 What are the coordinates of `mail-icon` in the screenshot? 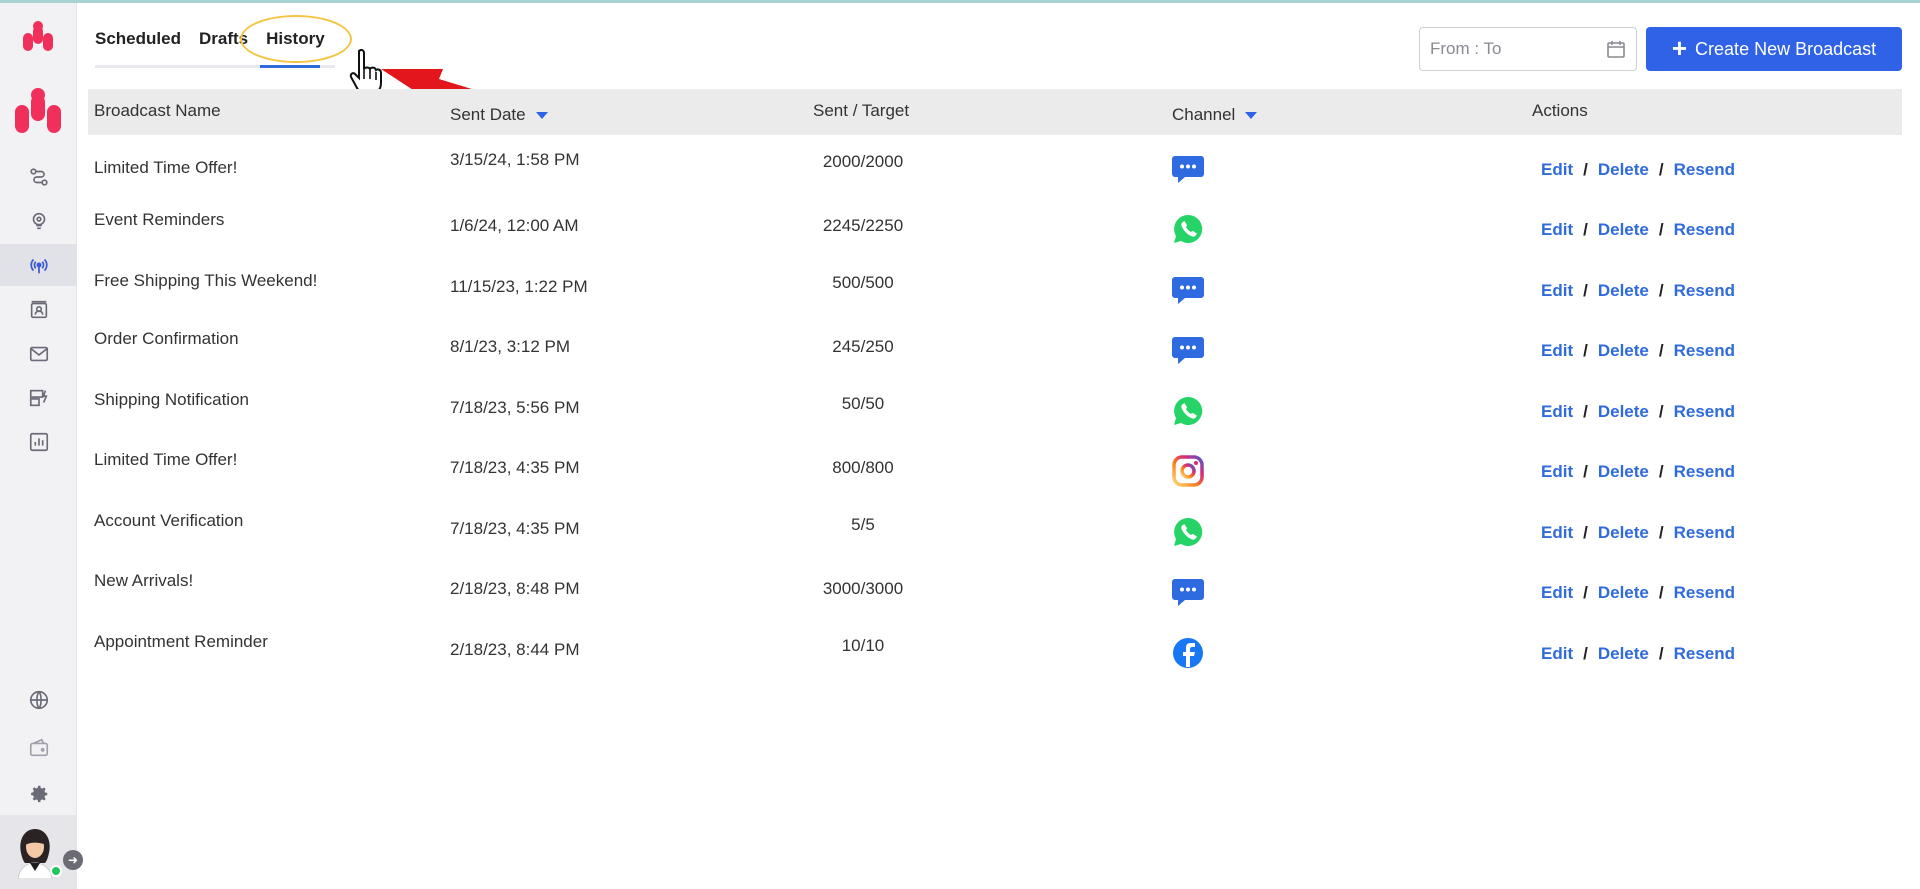 It's located at (38, 354).